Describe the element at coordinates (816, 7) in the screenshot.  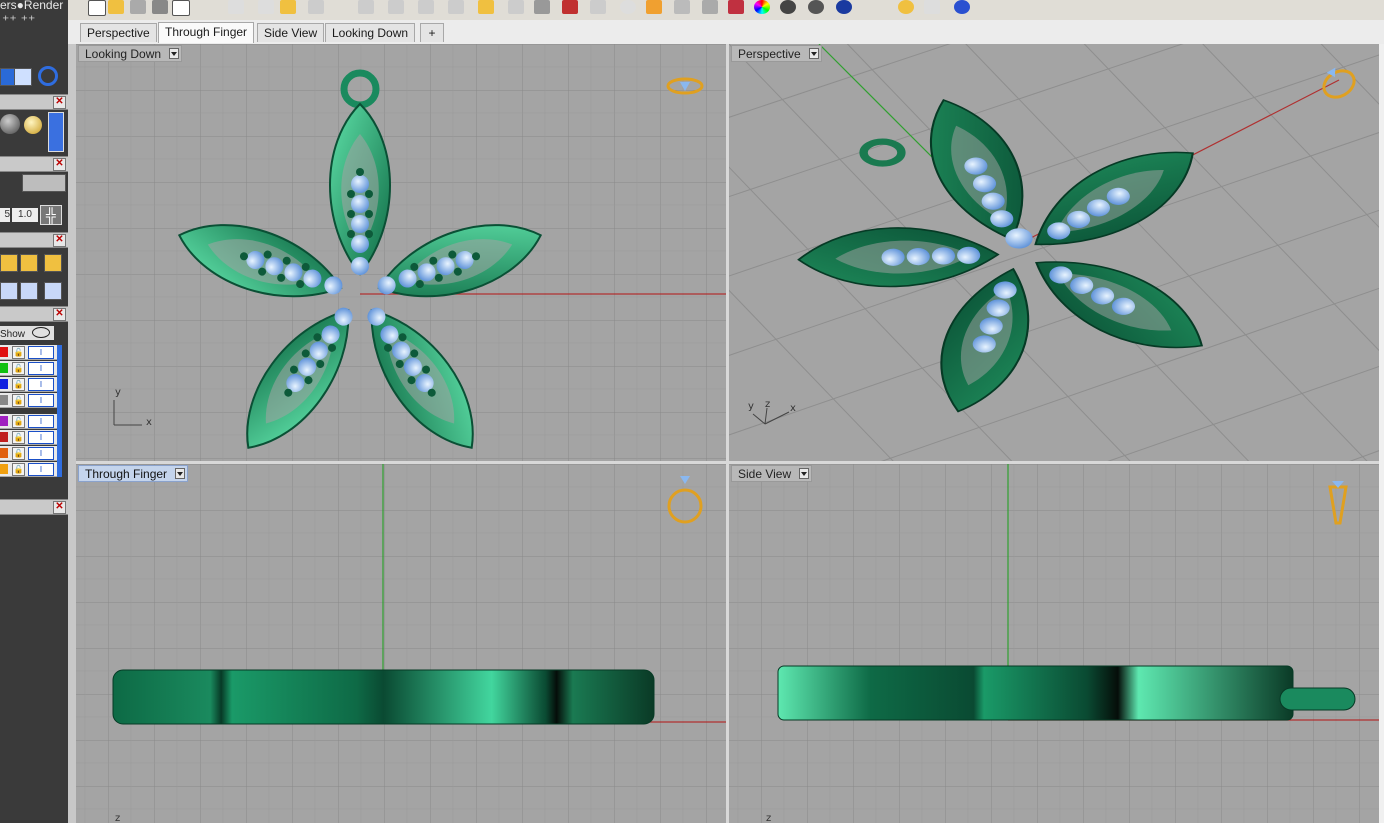
I see `environment-icon` at that location.